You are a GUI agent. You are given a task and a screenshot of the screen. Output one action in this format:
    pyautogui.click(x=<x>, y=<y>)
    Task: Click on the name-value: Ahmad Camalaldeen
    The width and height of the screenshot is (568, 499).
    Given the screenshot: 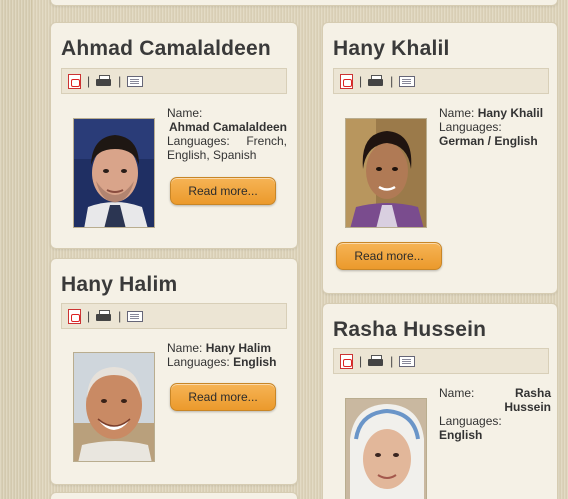 What is the action you would take?
    pyautogui.click(x=227, y=127)
    